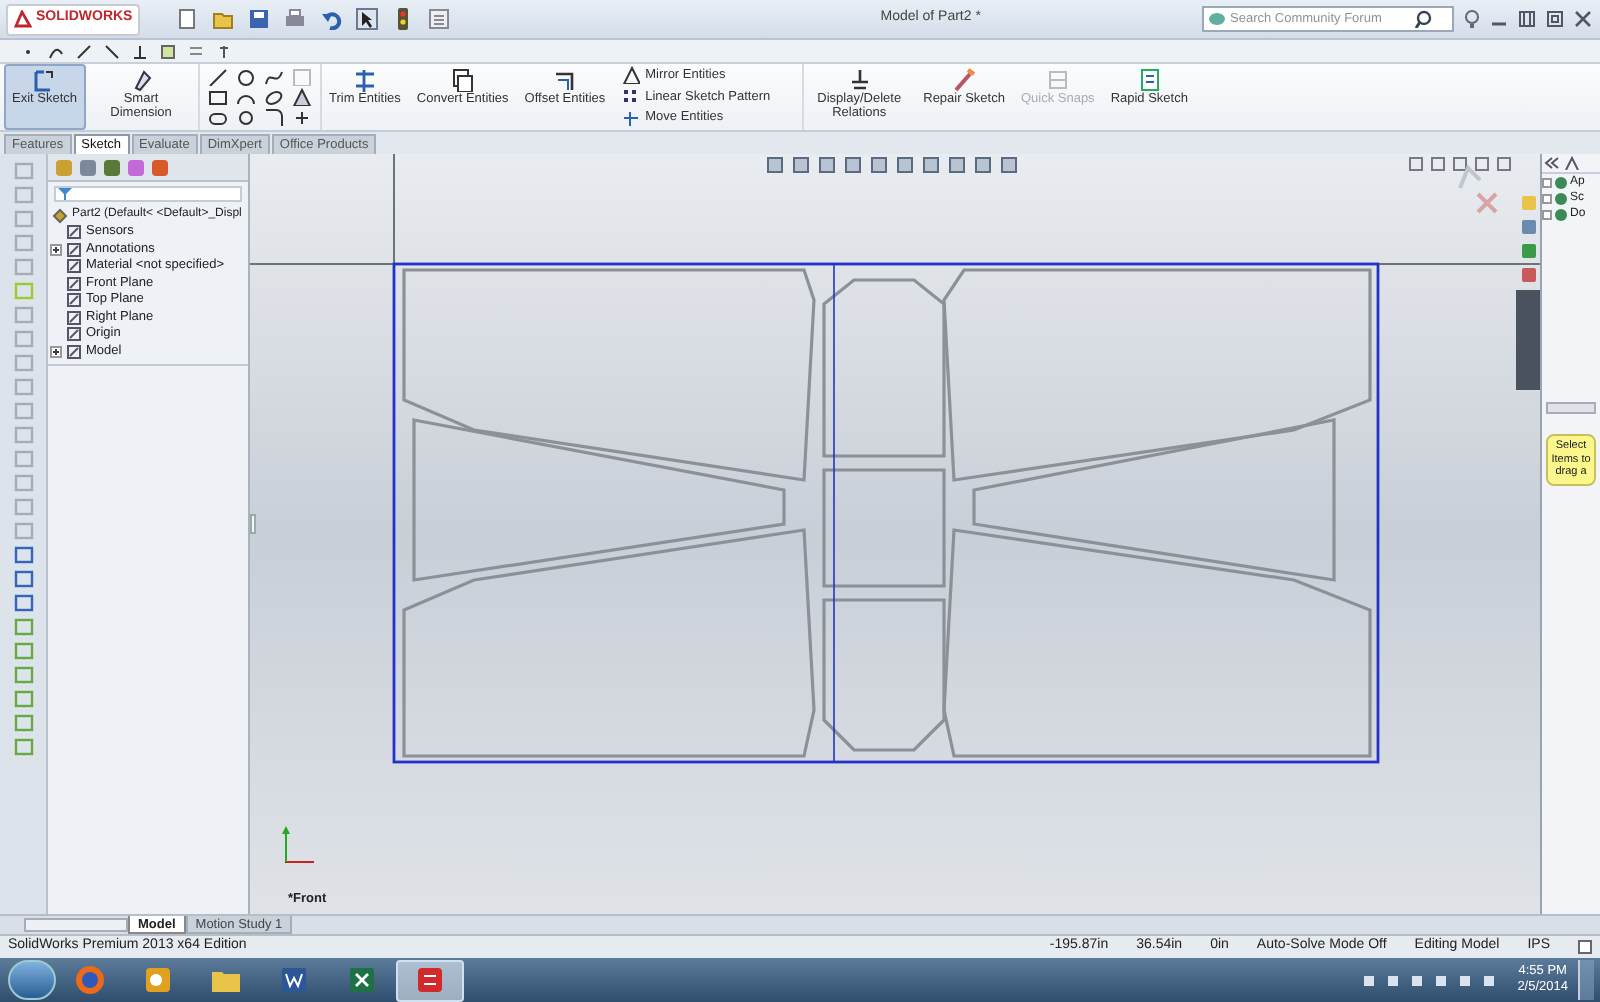  What do you see at coordinates (196, 51) in the screenshot?
I see `grid-icon` at bounding box center [196, 51].